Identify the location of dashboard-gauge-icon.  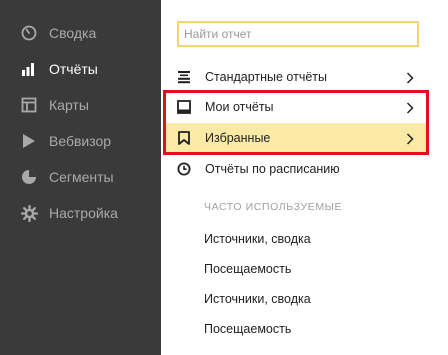
(29, 33).